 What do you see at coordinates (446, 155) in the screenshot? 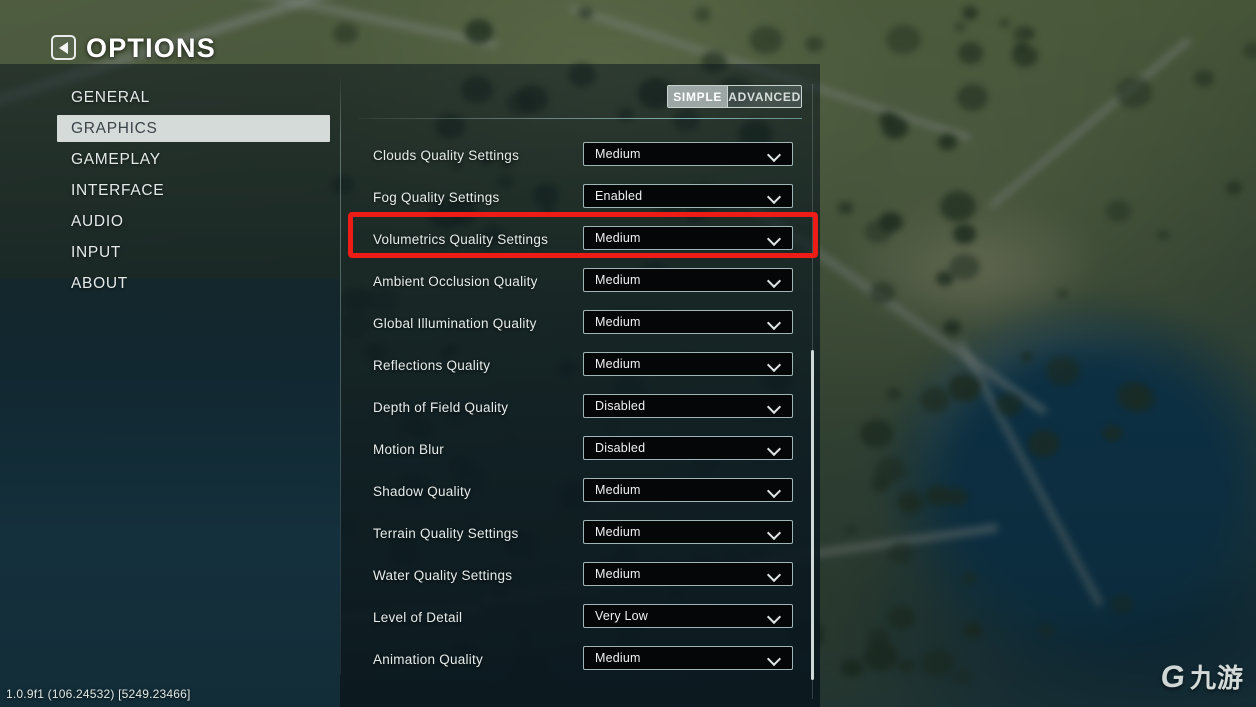
I see `setting-label: Clouds Quality Settings` at bounding box center [446, 155].